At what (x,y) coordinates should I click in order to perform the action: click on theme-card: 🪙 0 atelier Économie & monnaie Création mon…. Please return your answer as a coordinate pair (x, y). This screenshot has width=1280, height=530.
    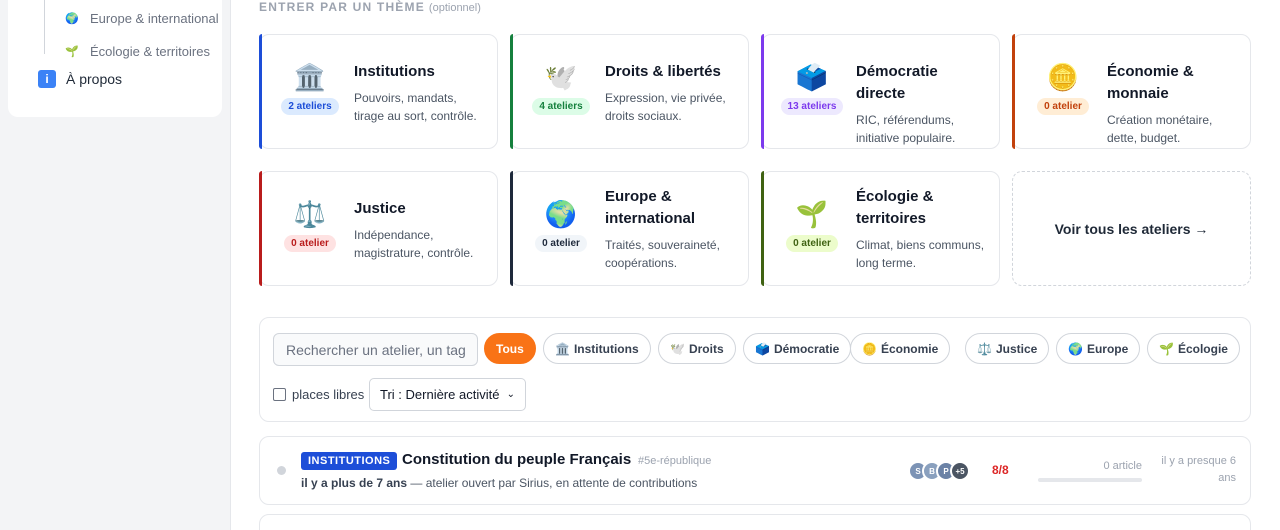
    Looking at the image, I should click on (1131, 91).